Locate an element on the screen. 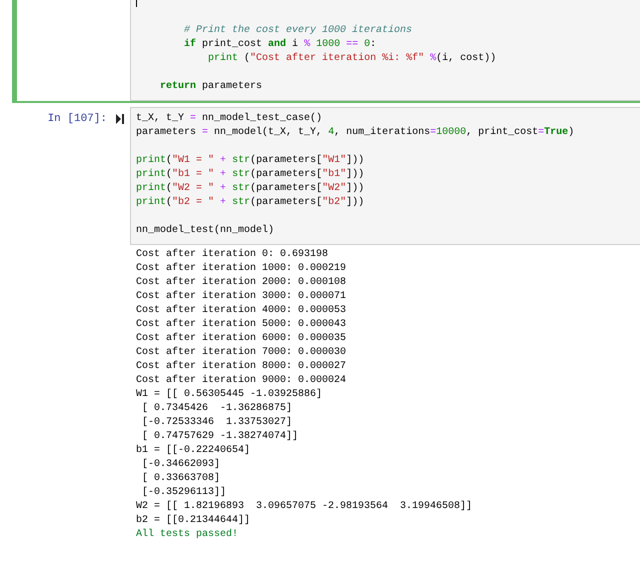  output-line: W2 = [[ 1.82196893 3.09657075 -2.98193564 3.19946508]] is located at coordinates (305, 507).